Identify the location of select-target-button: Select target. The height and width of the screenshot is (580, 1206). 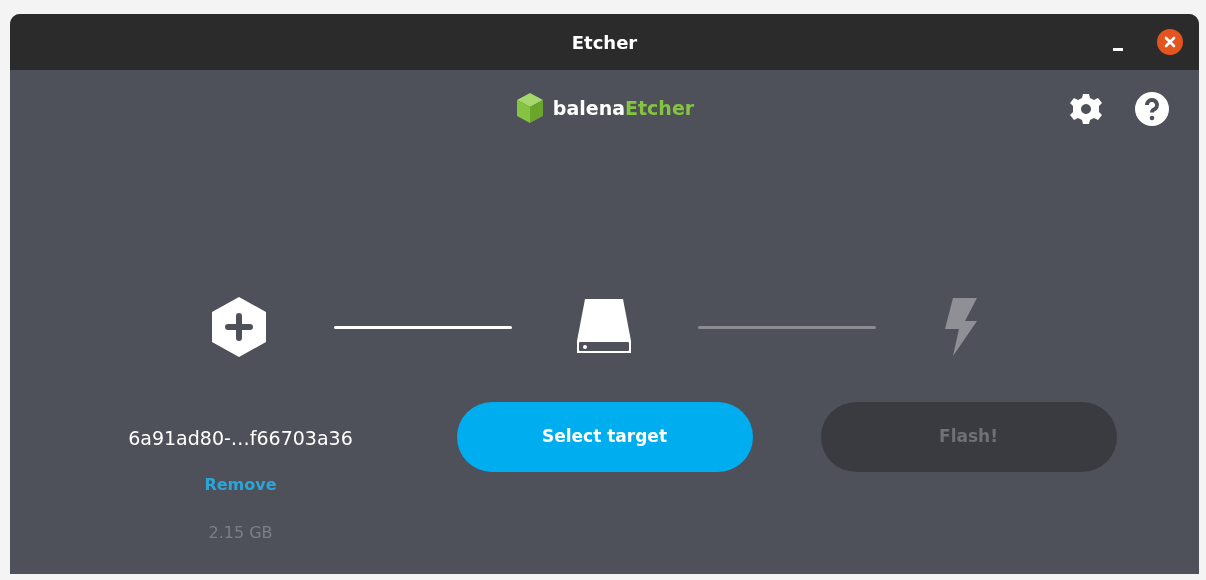
(604, 437).